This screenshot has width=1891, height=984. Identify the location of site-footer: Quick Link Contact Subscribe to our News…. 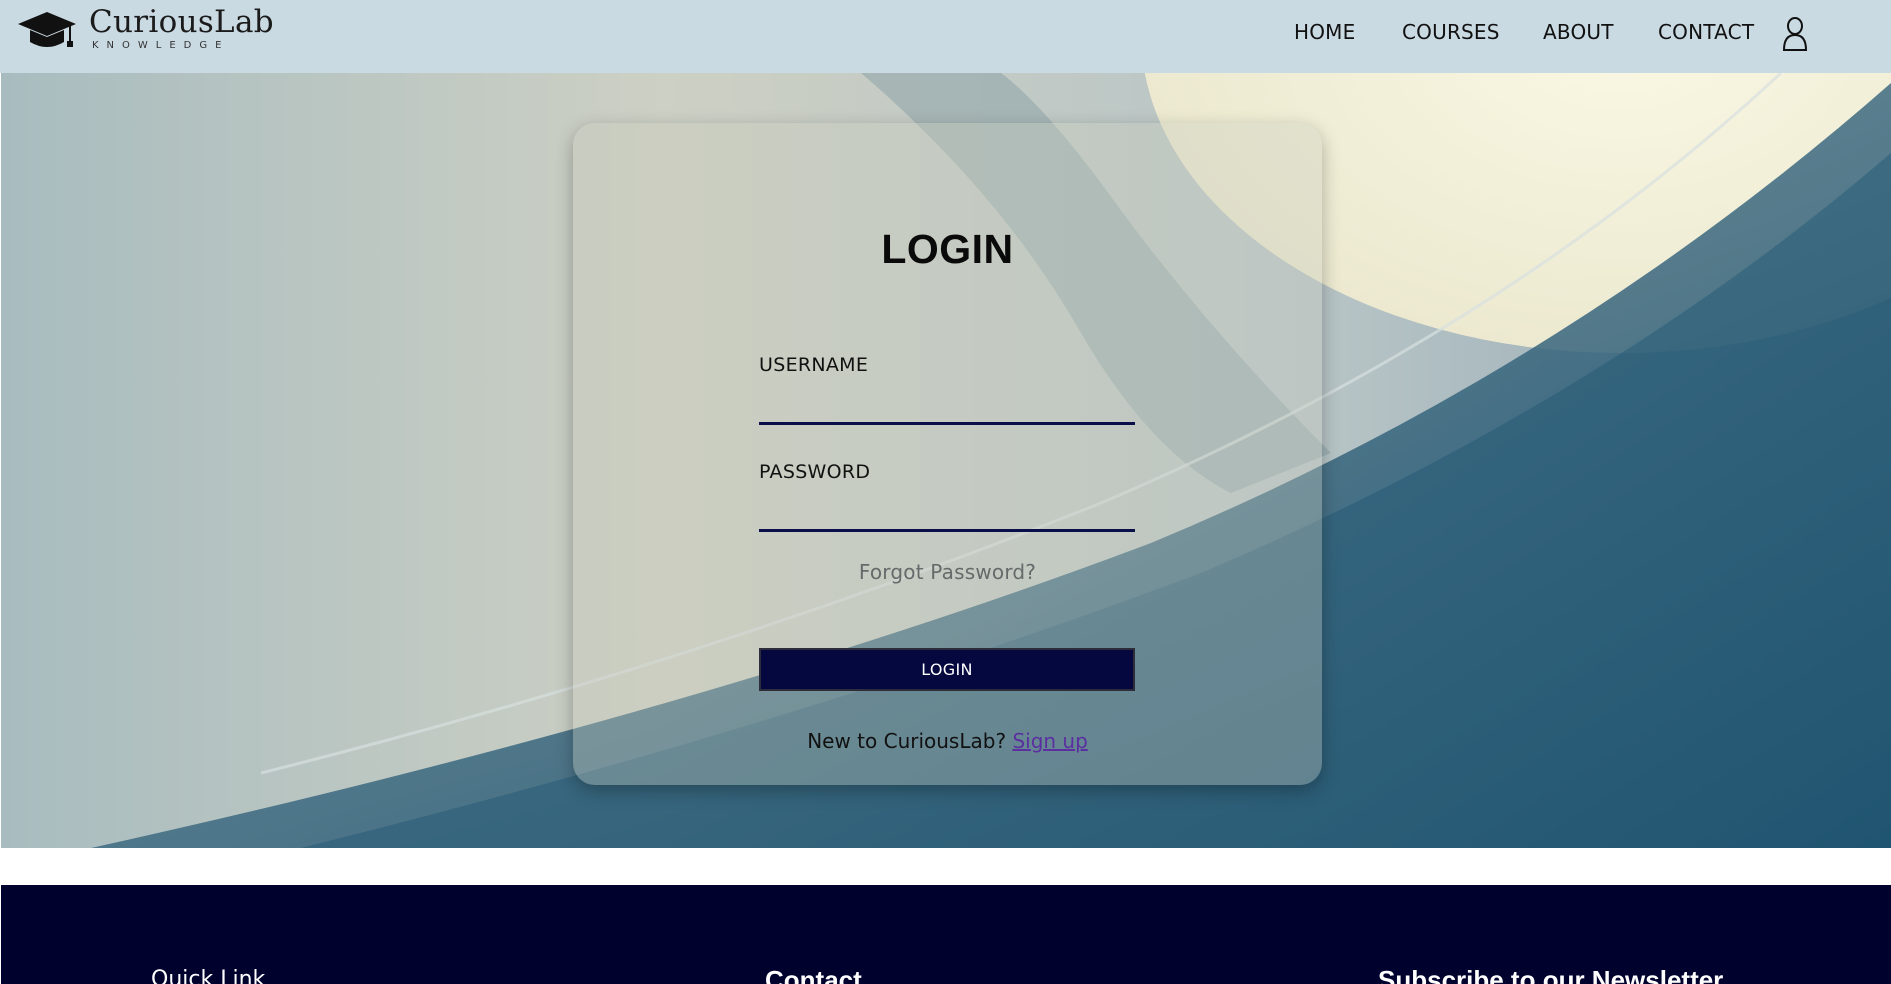
(946, 934).